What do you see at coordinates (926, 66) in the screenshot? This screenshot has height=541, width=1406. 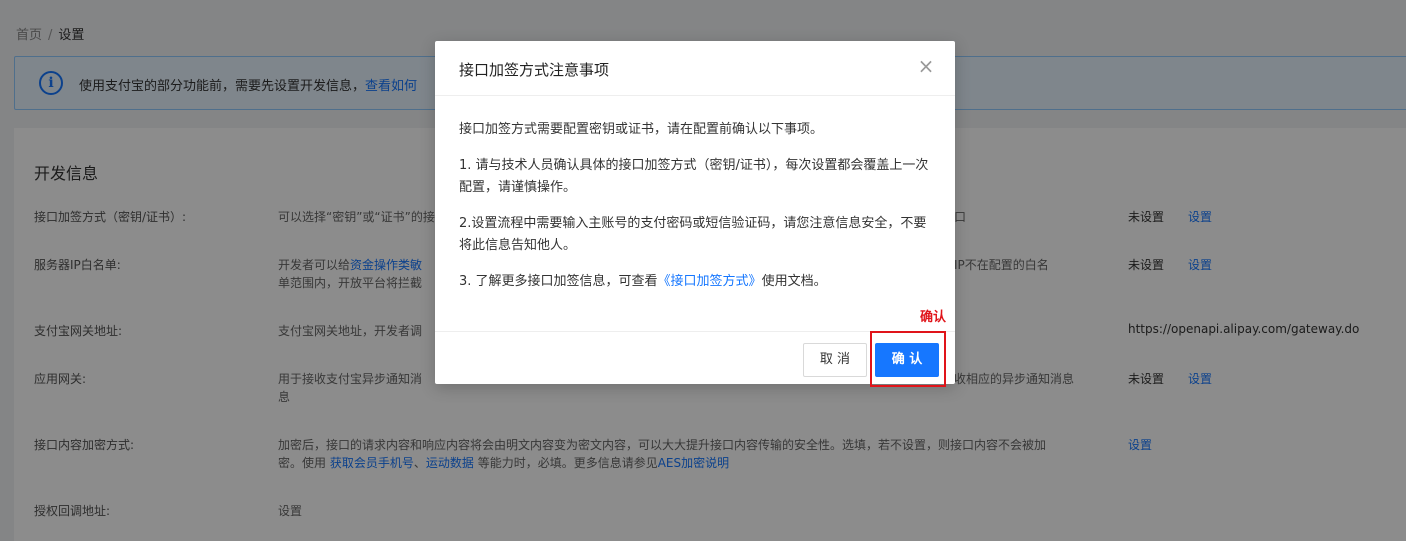 I see `close-icon: ×` at bounding box center [926, 66].